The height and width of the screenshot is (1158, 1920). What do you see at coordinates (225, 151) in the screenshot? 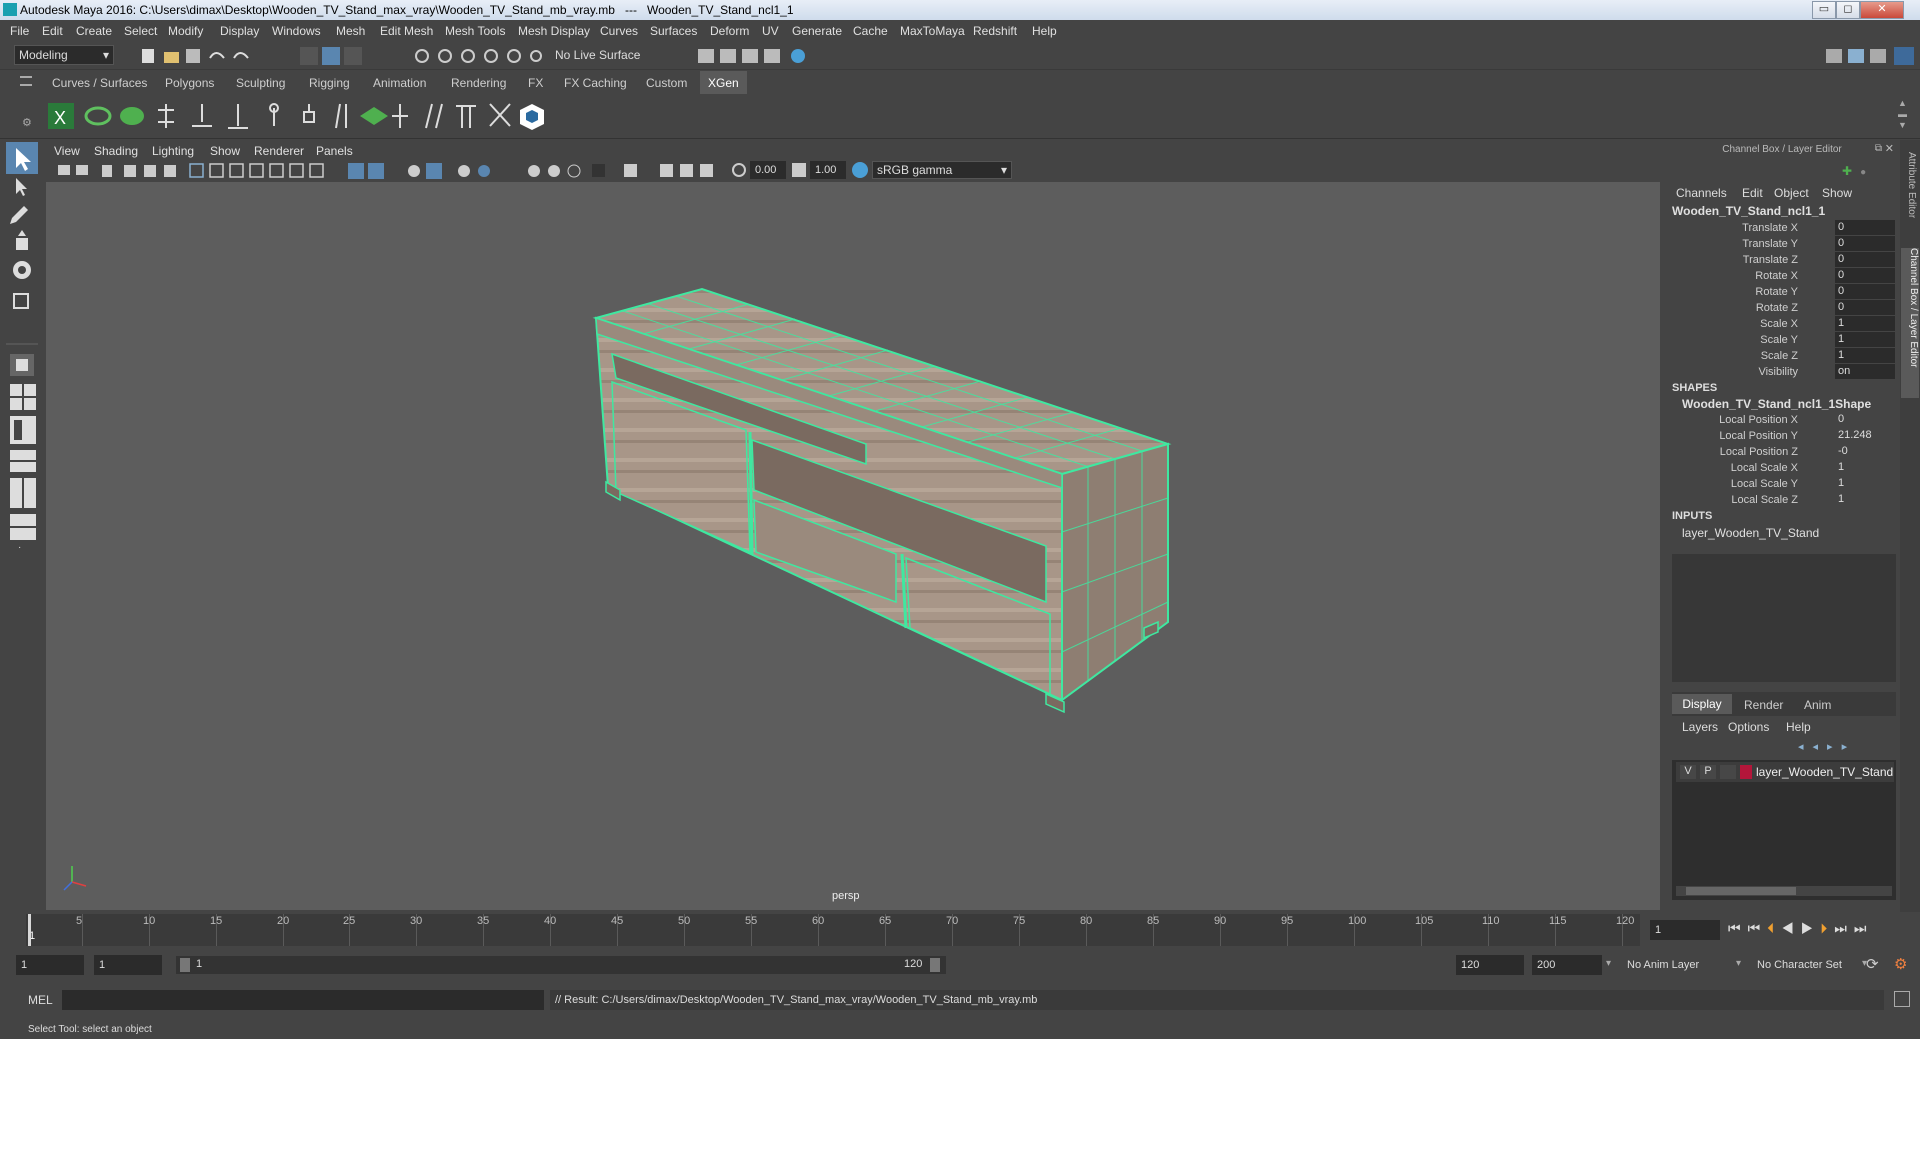
I see `vp-menu-show: Show` at bounding box center [225, 151].